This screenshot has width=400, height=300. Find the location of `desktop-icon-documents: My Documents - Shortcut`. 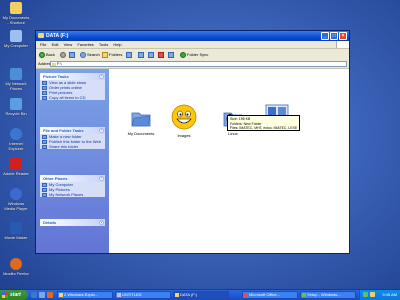

desktop-icon-documents: My Documents - Shortcut is located at coordinates (16, 13).